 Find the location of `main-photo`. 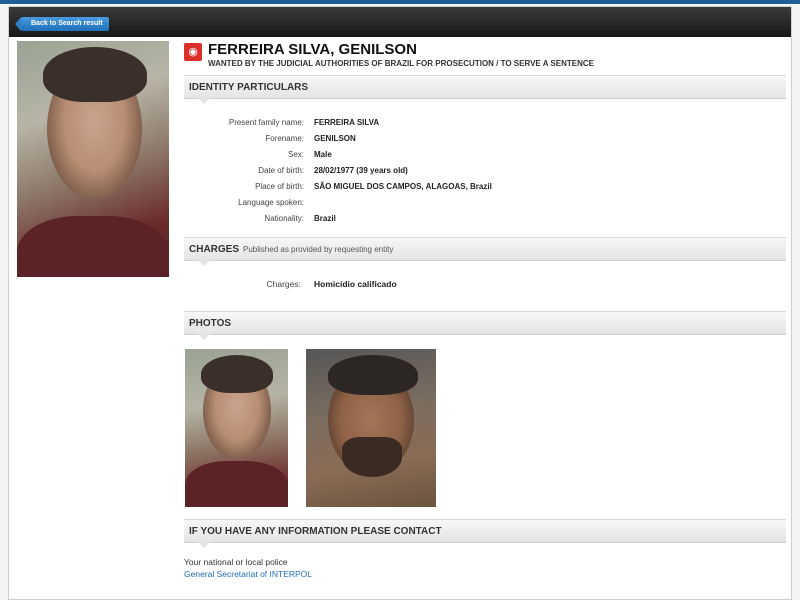

main-photo is located at coordinates (93, 159).